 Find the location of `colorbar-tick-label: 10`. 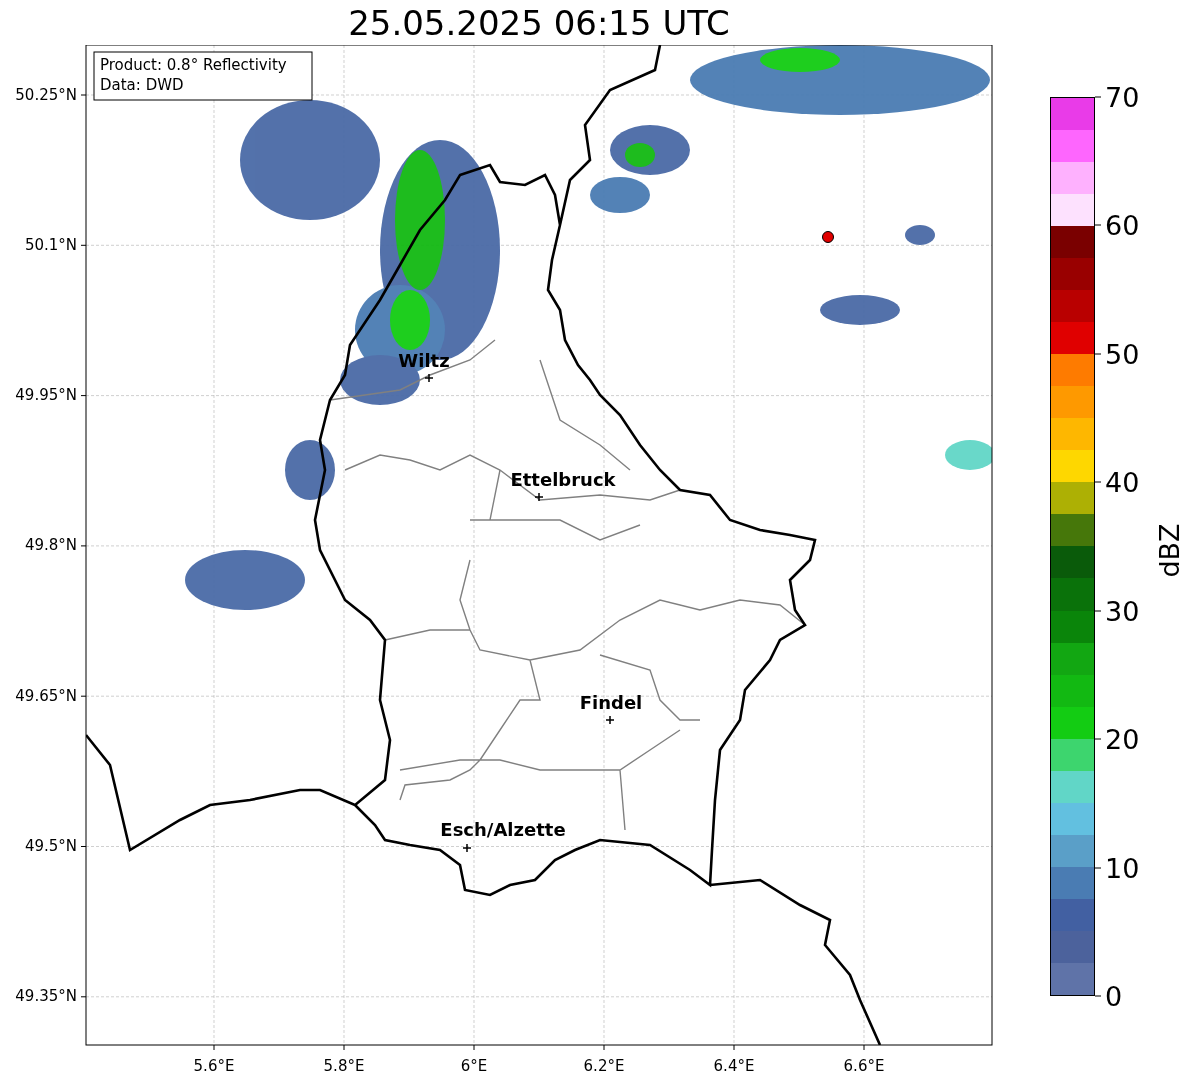

colorbar-tick-label: 10 is located at coordinates (1122, 868).